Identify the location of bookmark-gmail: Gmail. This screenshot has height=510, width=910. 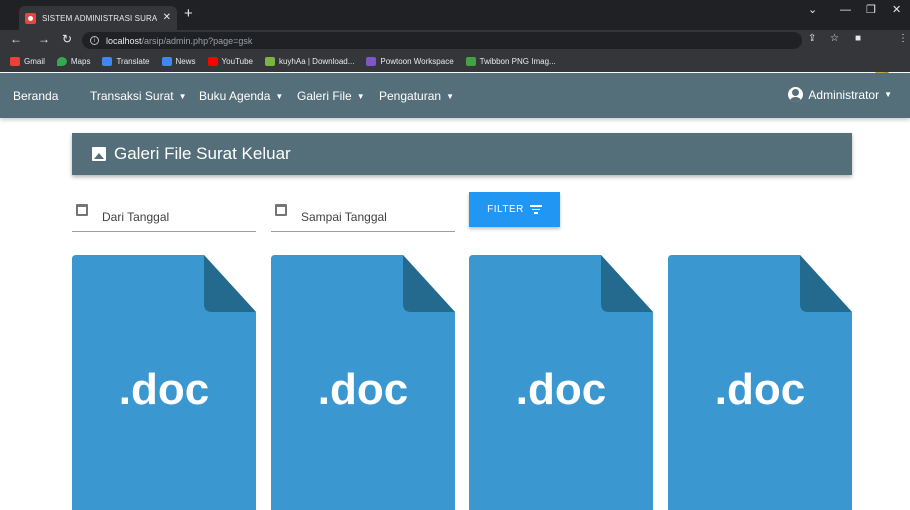
(27, 61).